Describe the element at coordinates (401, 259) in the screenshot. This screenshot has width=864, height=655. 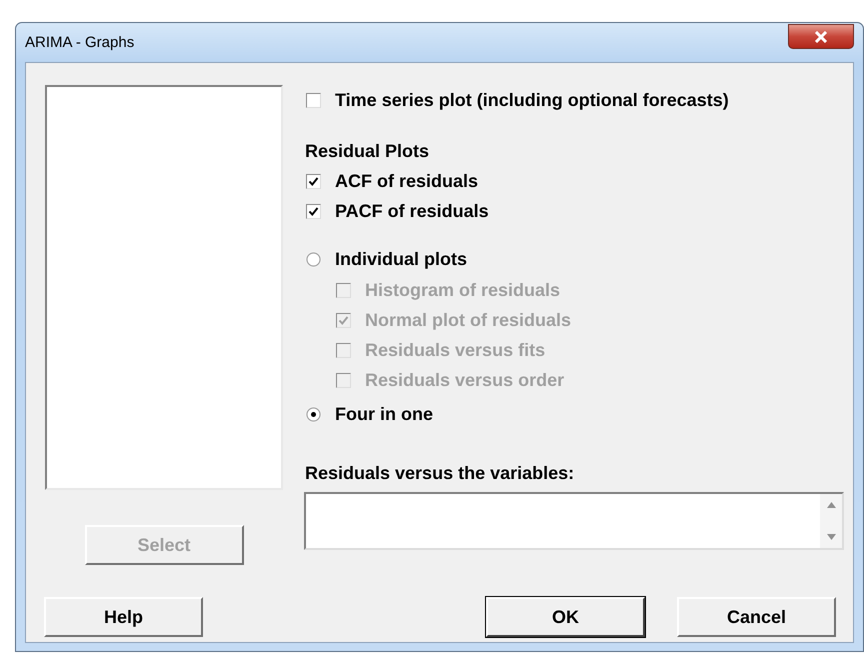
I see `radio-label: Individual plots` at that location.